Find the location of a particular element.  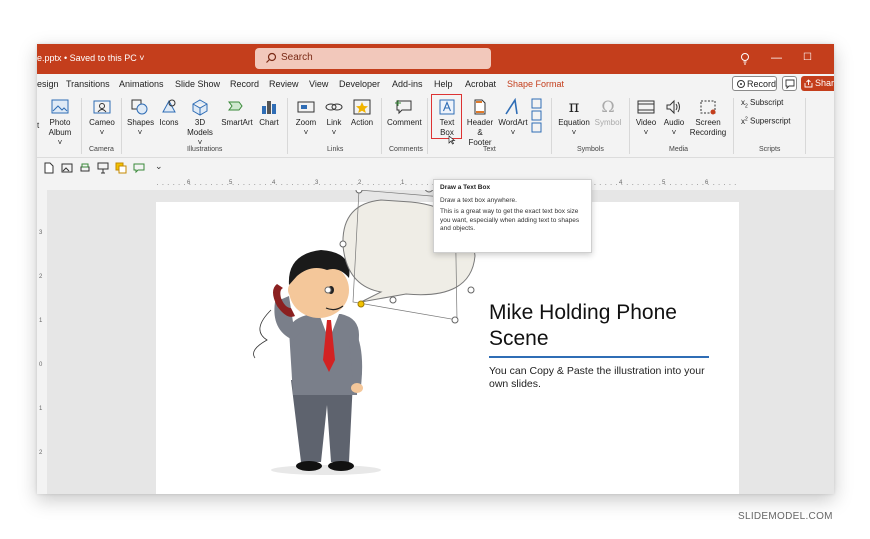

slide-title: Mike Holding Phone Scene is located at coordinates (604, 326).